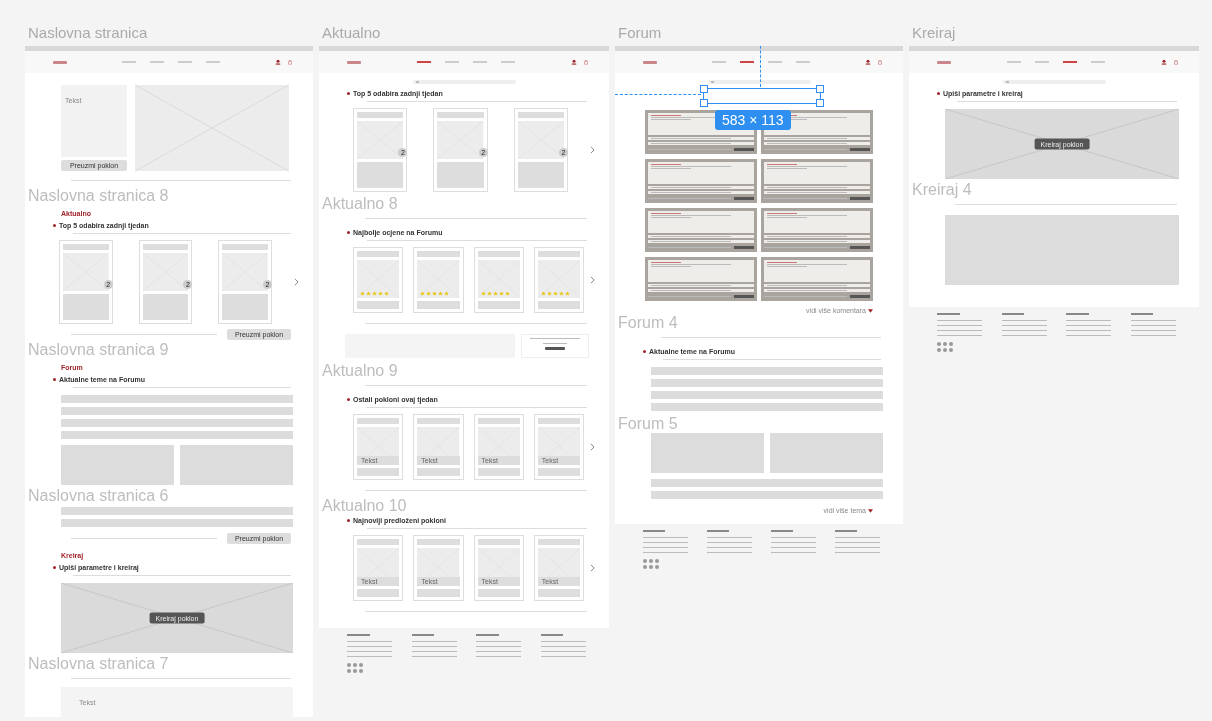 The image size is (1212, 721). What do you see at coordinates (648, 323) in the screenshot?
I see `frame-title: Forum 4` at bounding box center [648, 323].